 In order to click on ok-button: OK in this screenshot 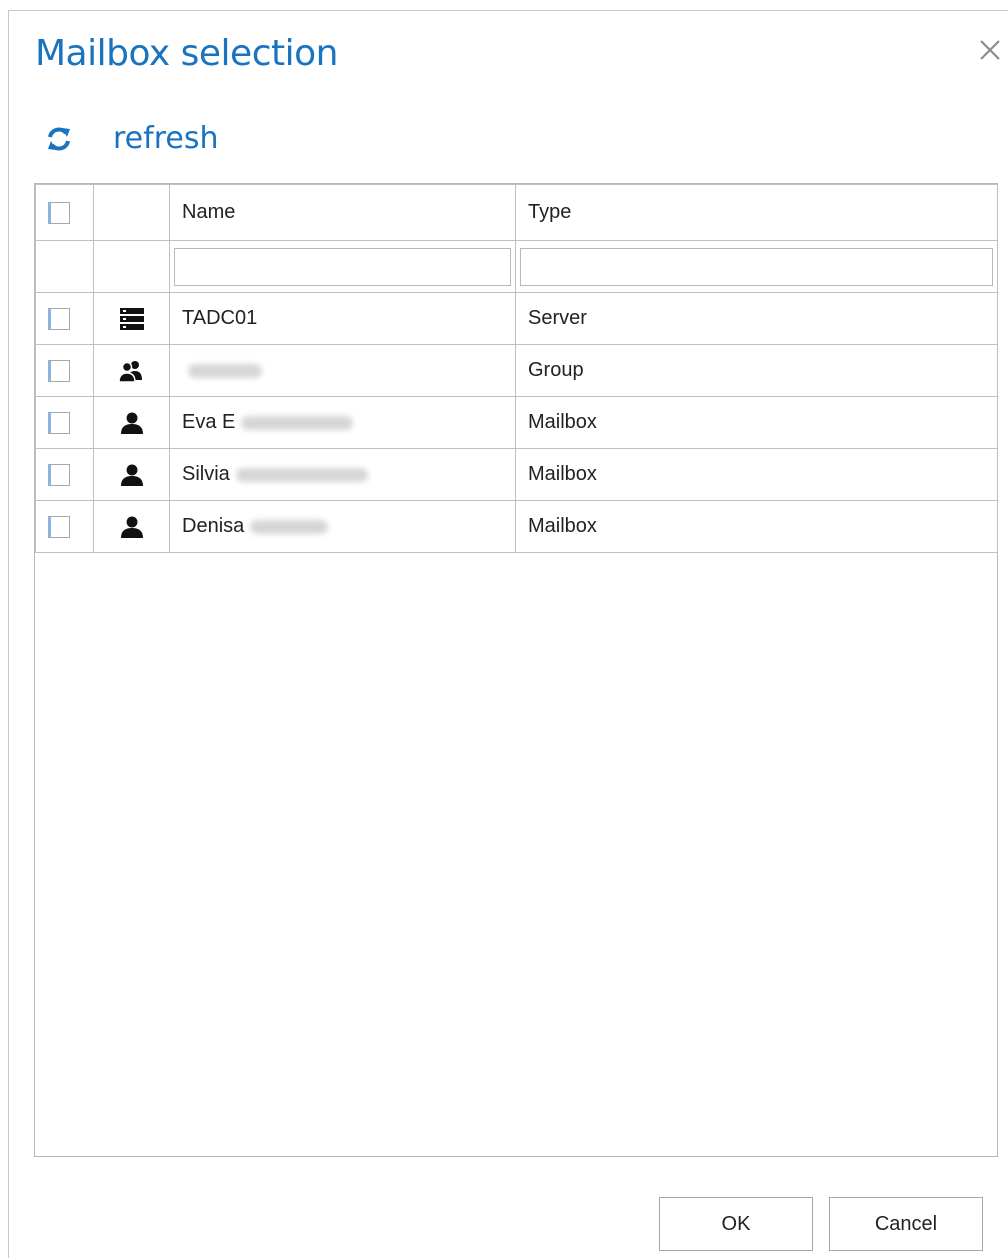, I will do `click(736, 1224)`.